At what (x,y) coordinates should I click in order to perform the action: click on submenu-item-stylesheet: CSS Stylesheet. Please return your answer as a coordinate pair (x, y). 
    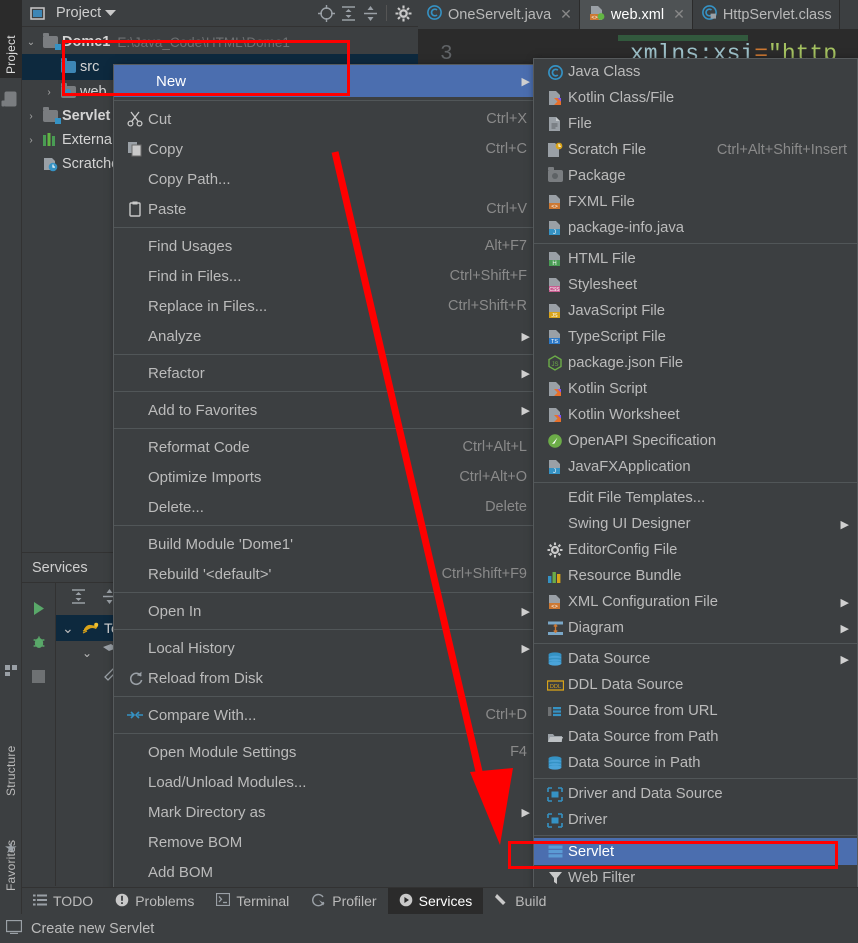
    Looking at the image, I should click on (695, 285).